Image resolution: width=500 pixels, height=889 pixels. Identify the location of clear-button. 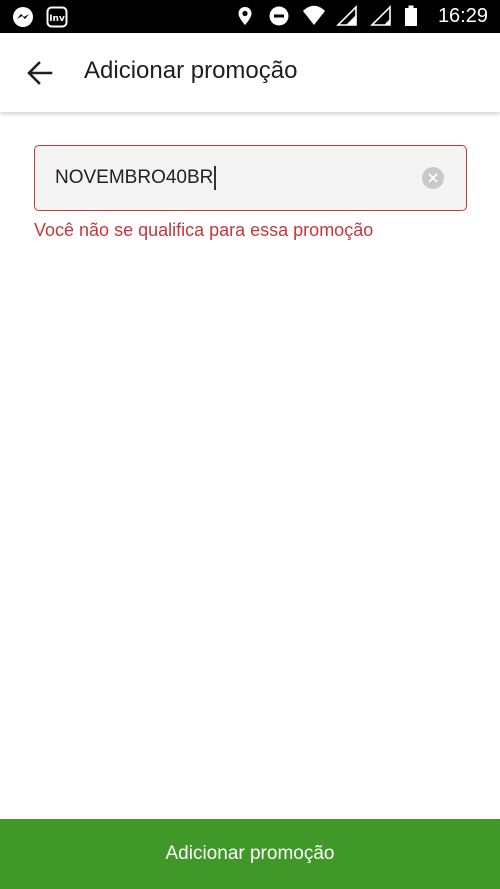
(433, 178).